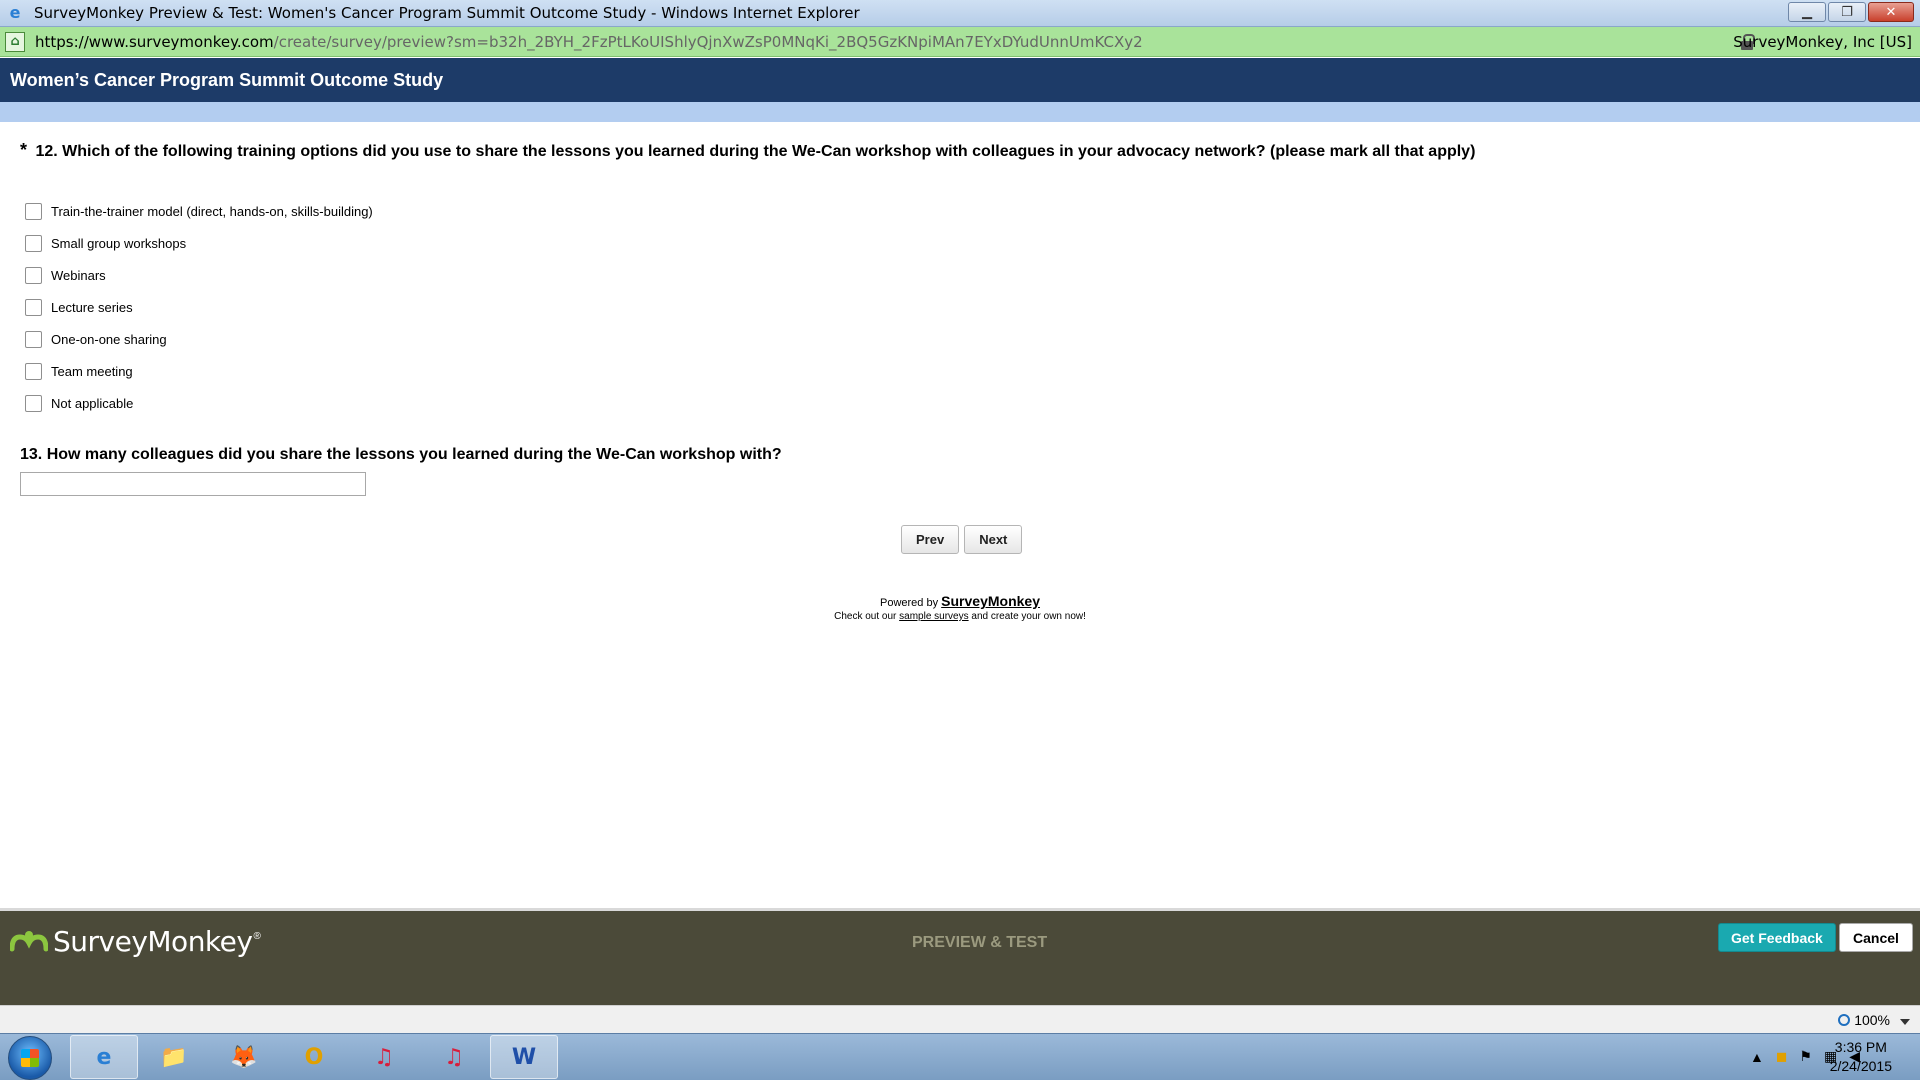 The image size is (1920, 1080). Describe the element at coordinates (1844, 1020) in the screenshot. I see `zoom-icon` at that location.